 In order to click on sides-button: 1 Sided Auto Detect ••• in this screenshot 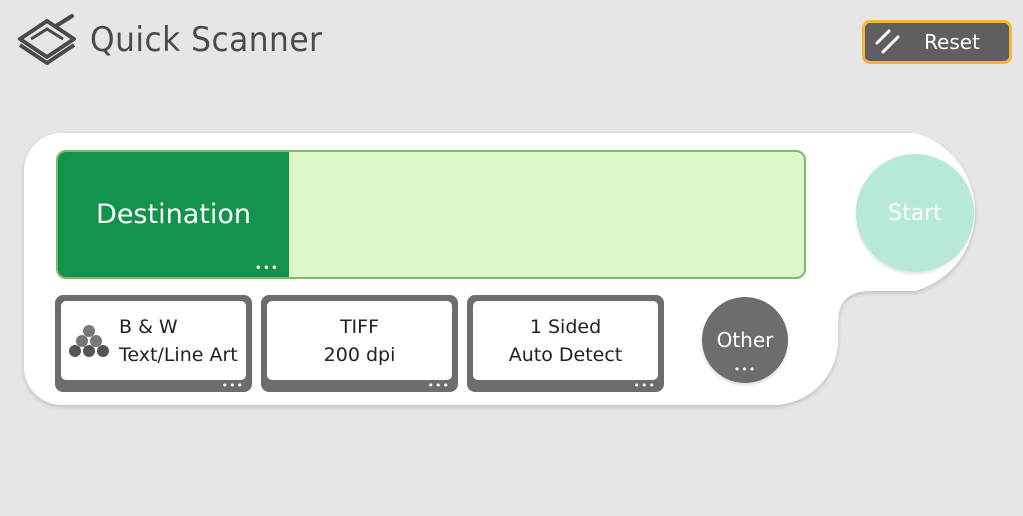, I will do `click(565, 343)`.